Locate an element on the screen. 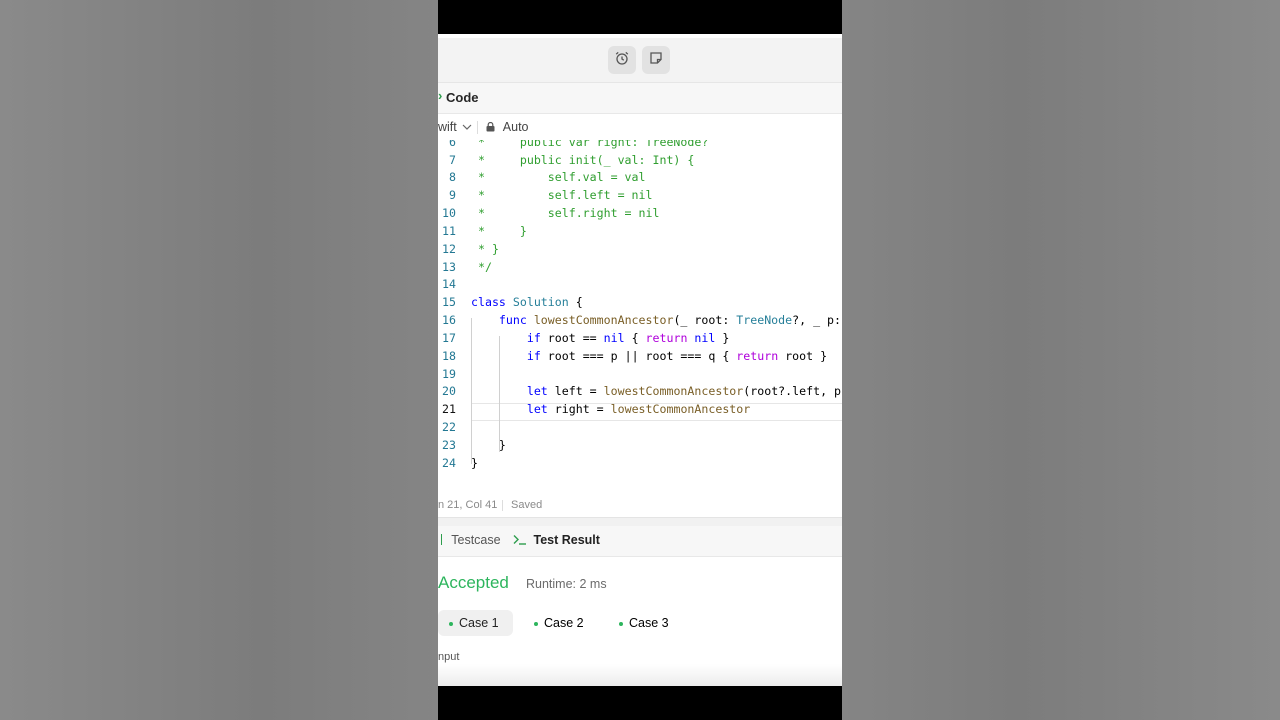  editor-options-bar: wift Auto is located at coordinates (640, 127).